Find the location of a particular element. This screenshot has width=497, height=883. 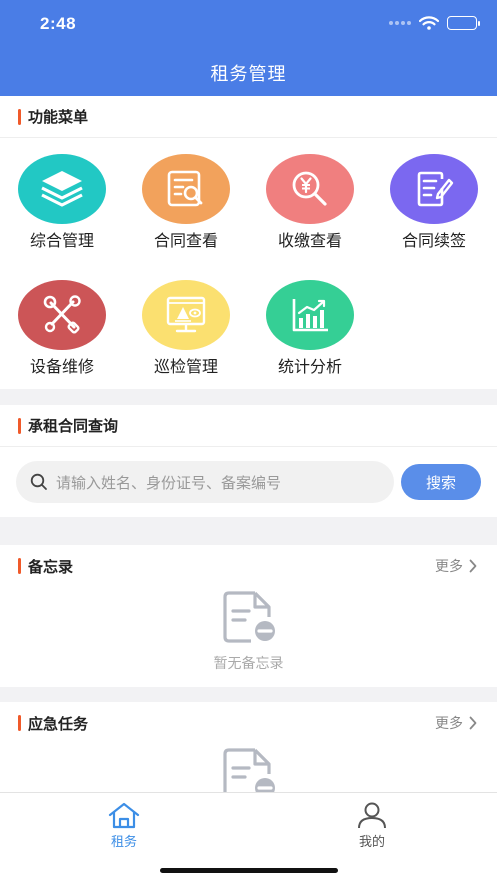

search-button: 搜索 is located at coordinates (441, 482).